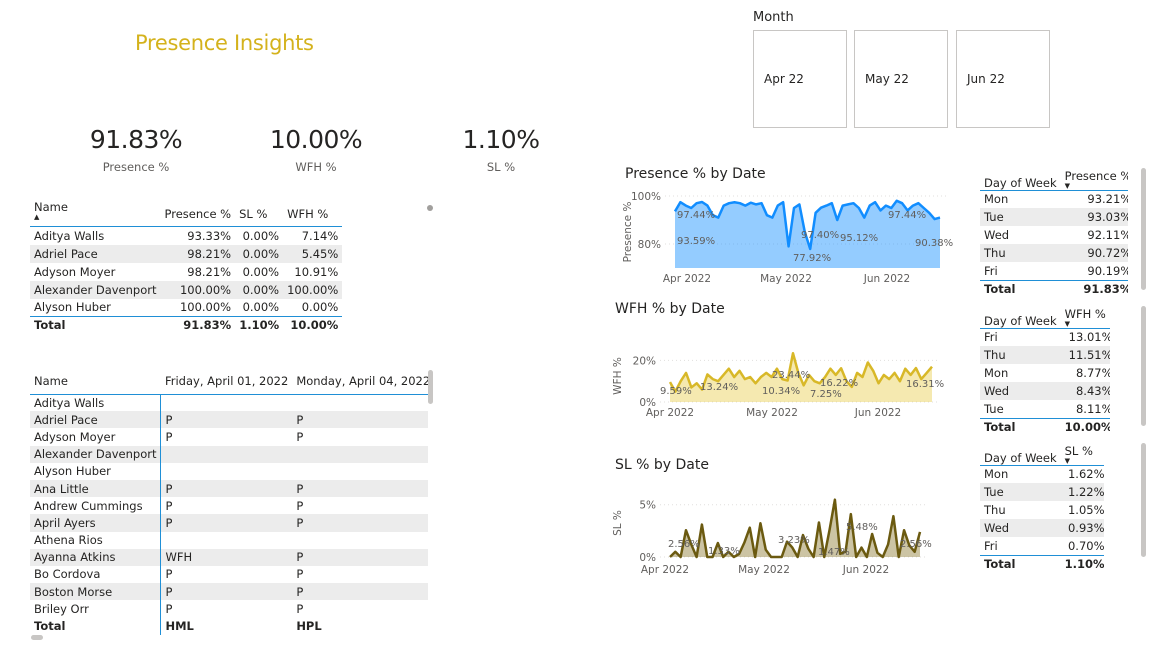  Describe the element at coordinates (229, 523) in the screenshot. I see `matrix-row: April AyersPPP` at that location.